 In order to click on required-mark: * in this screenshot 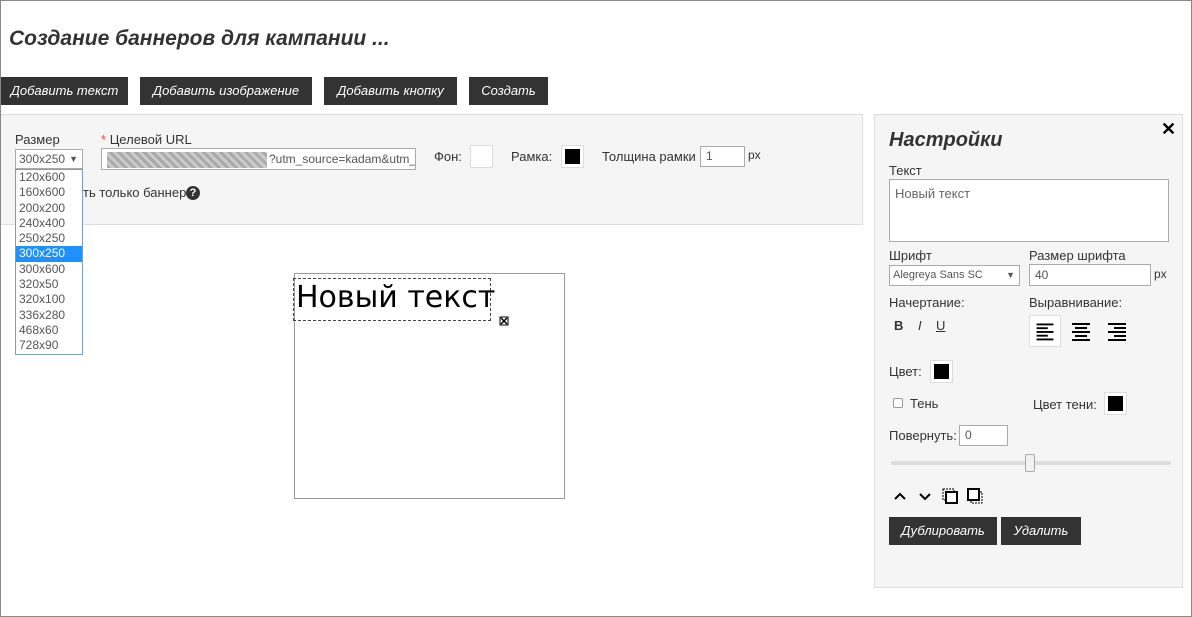, I will do `click(104, 139)`.